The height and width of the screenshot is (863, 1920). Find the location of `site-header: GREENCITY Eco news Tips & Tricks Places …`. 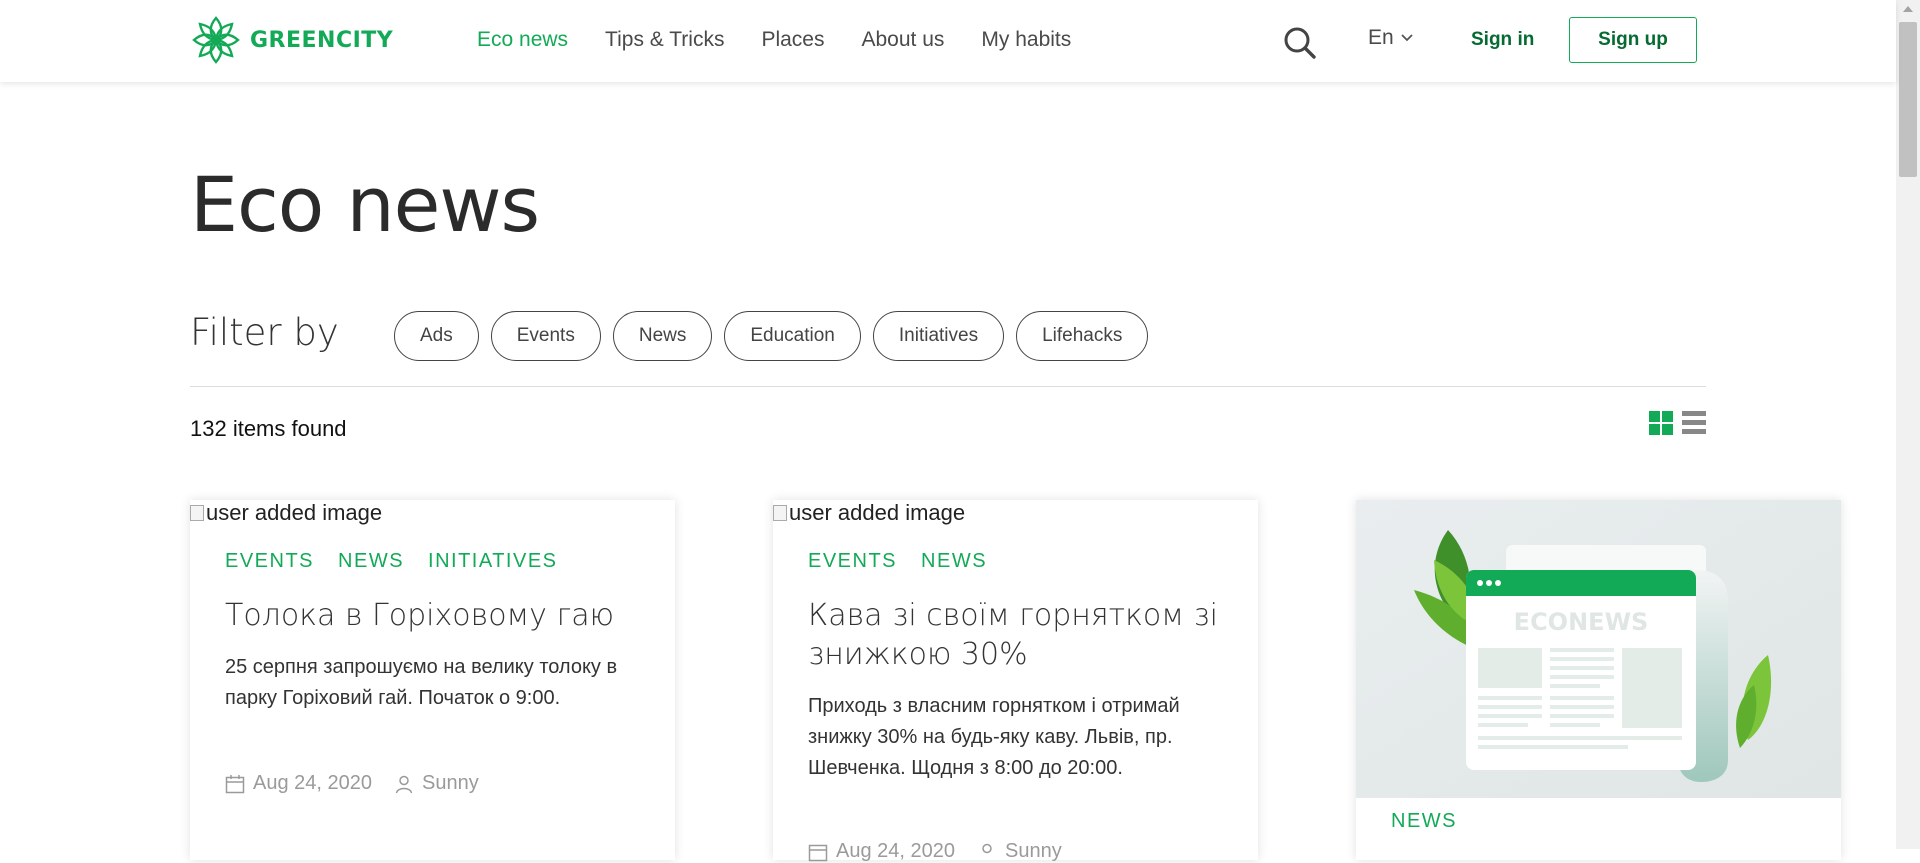

site-header: GREENCITY Eco news Tips & Tricks Places … is located at coordinates (948, 41).